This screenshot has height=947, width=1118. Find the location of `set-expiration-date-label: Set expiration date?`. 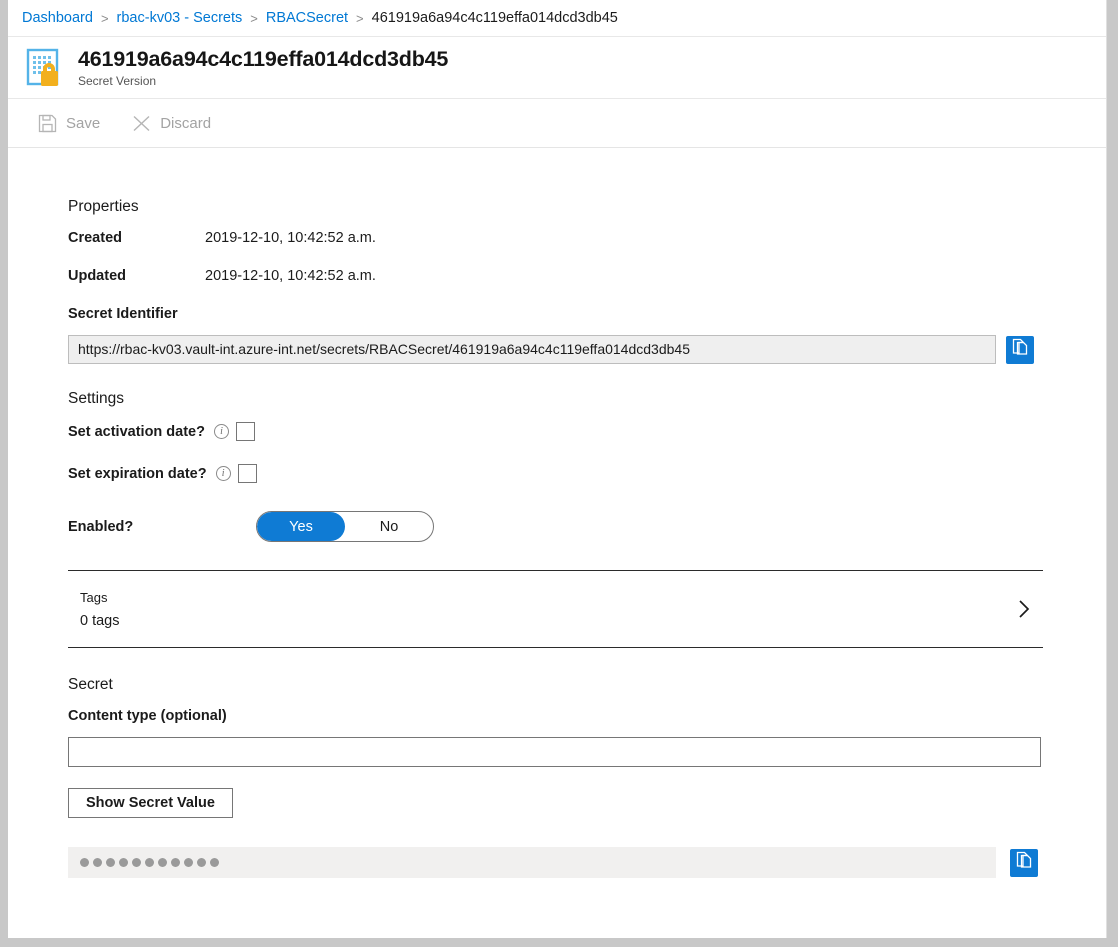

set-expiration-date-label: Set expiration date? is located at coordinates (137, 473).